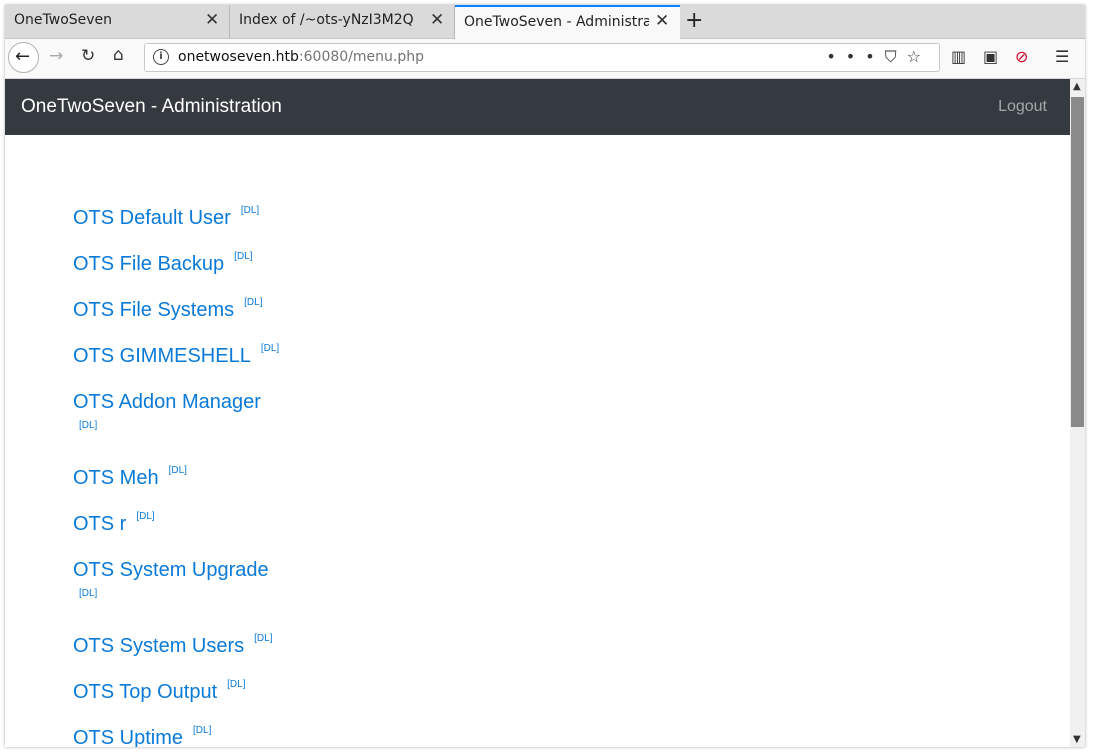  I want to click on menu-item: OTS Uptime [DL], so click(142, 736).